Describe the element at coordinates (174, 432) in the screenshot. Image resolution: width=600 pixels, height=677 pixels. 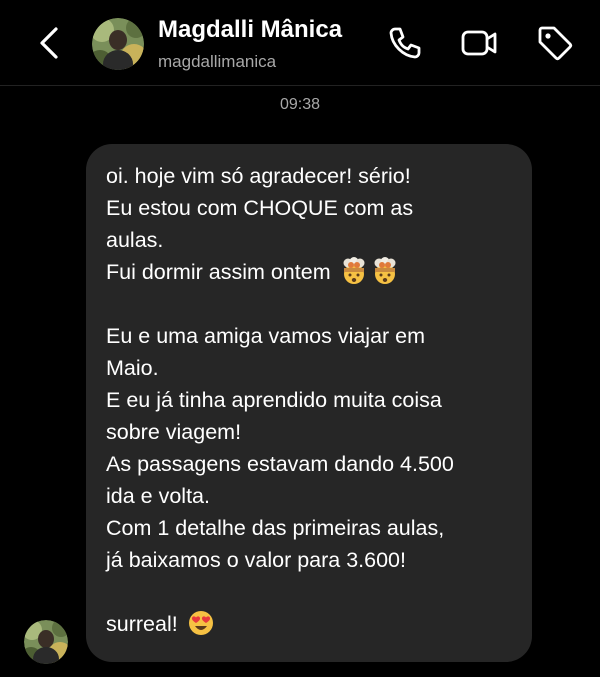
I see `message-line-text: sobre viagem!` at that location.